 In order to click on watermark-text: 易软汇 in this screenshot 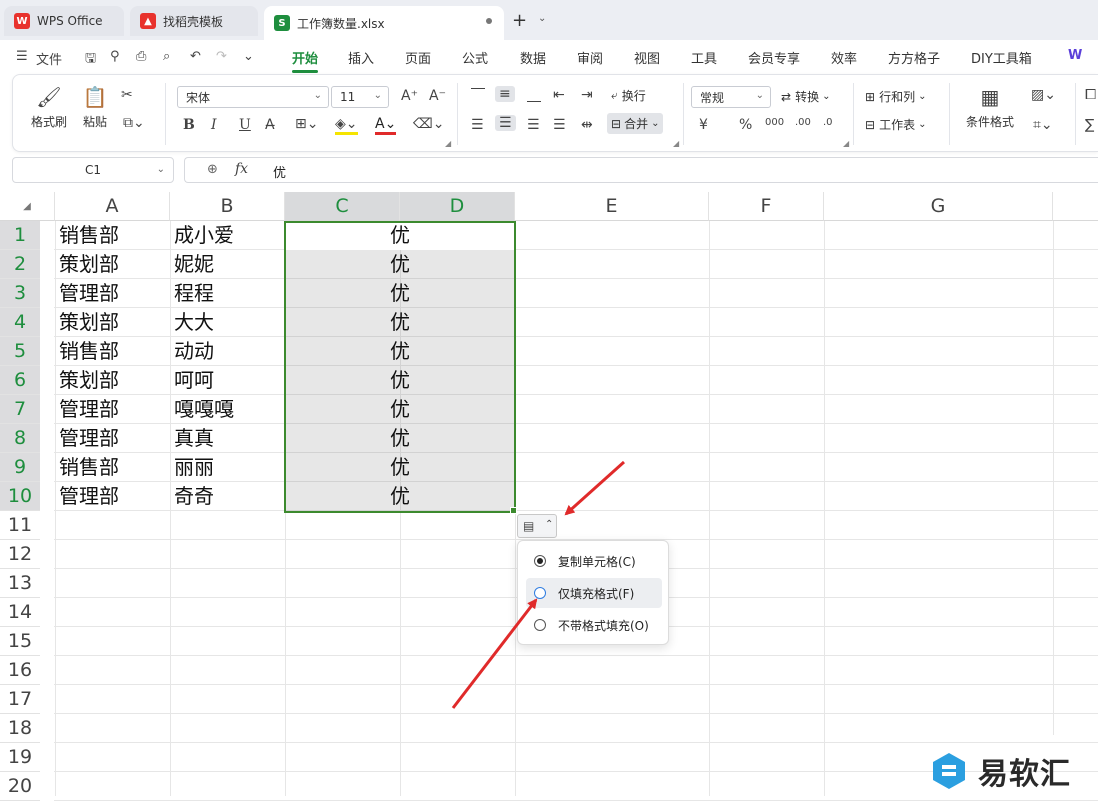, I will do `click(1024, 774)`.